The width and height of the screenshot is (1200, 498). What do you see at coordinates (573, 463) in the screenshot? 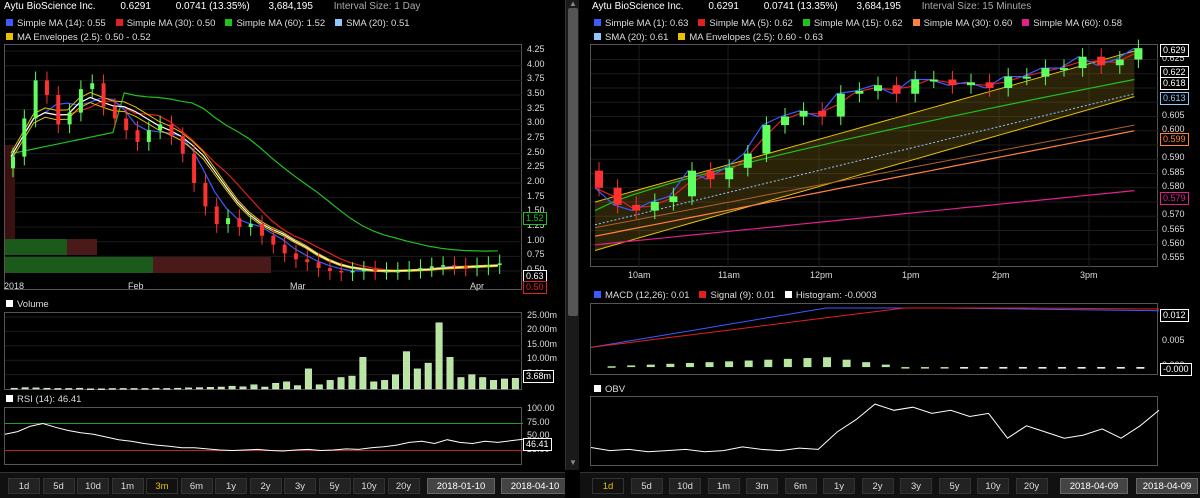
I see `scroll-down-icon: ▼` at bounding box center [573, 463].